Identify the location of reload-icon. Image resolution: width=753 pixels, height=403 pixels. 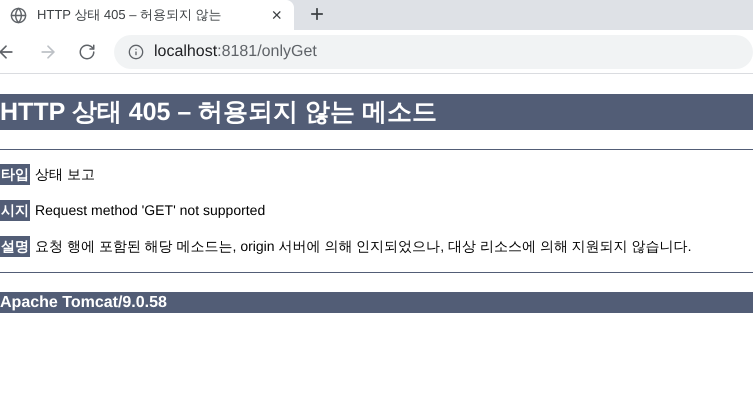
(87, 51).